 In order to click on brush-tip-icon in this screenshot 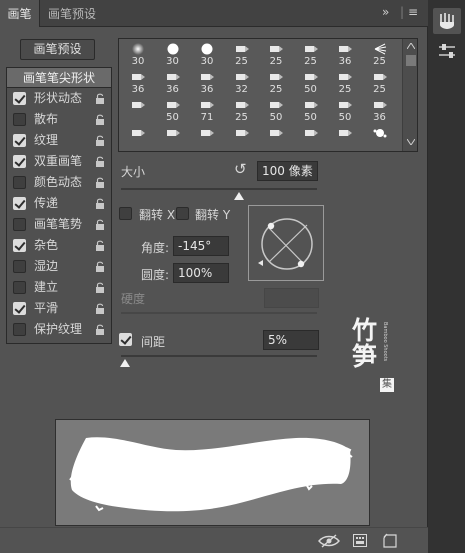, I will do `click(276, 133)`.